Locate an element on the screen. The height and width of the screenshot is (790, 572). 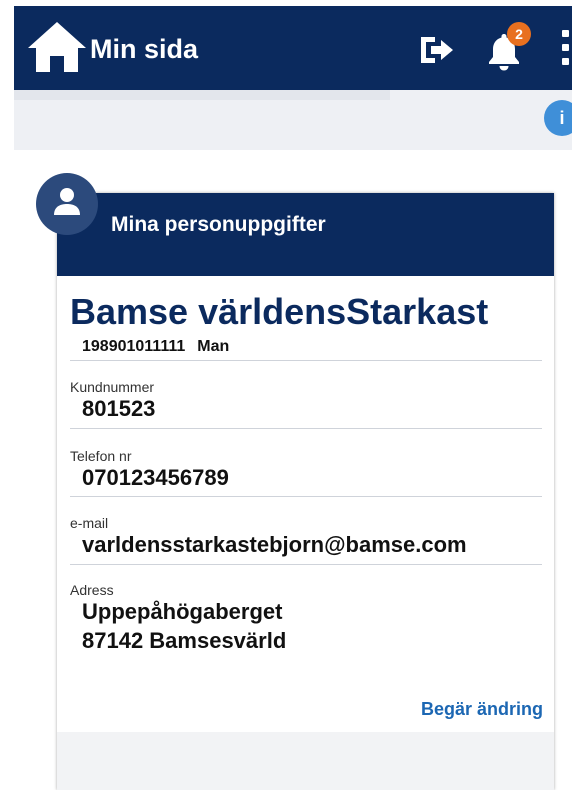
customer-name: Bamse världensStarkast is located at coordinates (279, 311).